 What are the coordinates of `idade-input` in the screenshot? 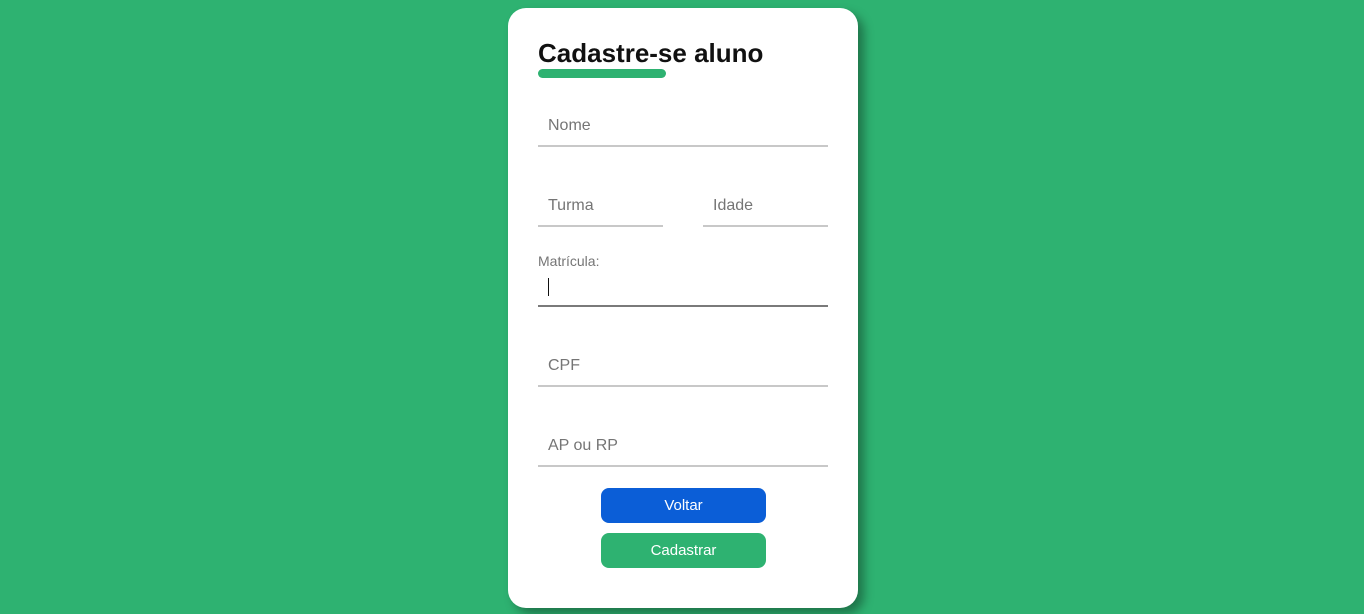 It's located at (765, 207).